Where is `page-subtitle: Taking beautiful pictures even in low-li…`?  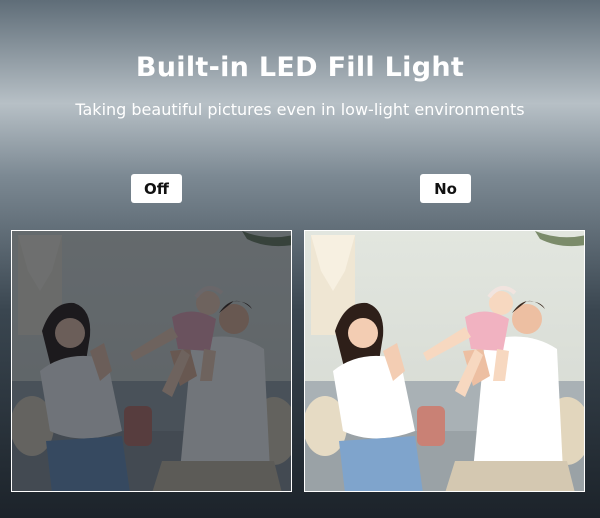
page-subtitle: Taking beautiful pictures even in low-li… is located at coordinates (300, 109).